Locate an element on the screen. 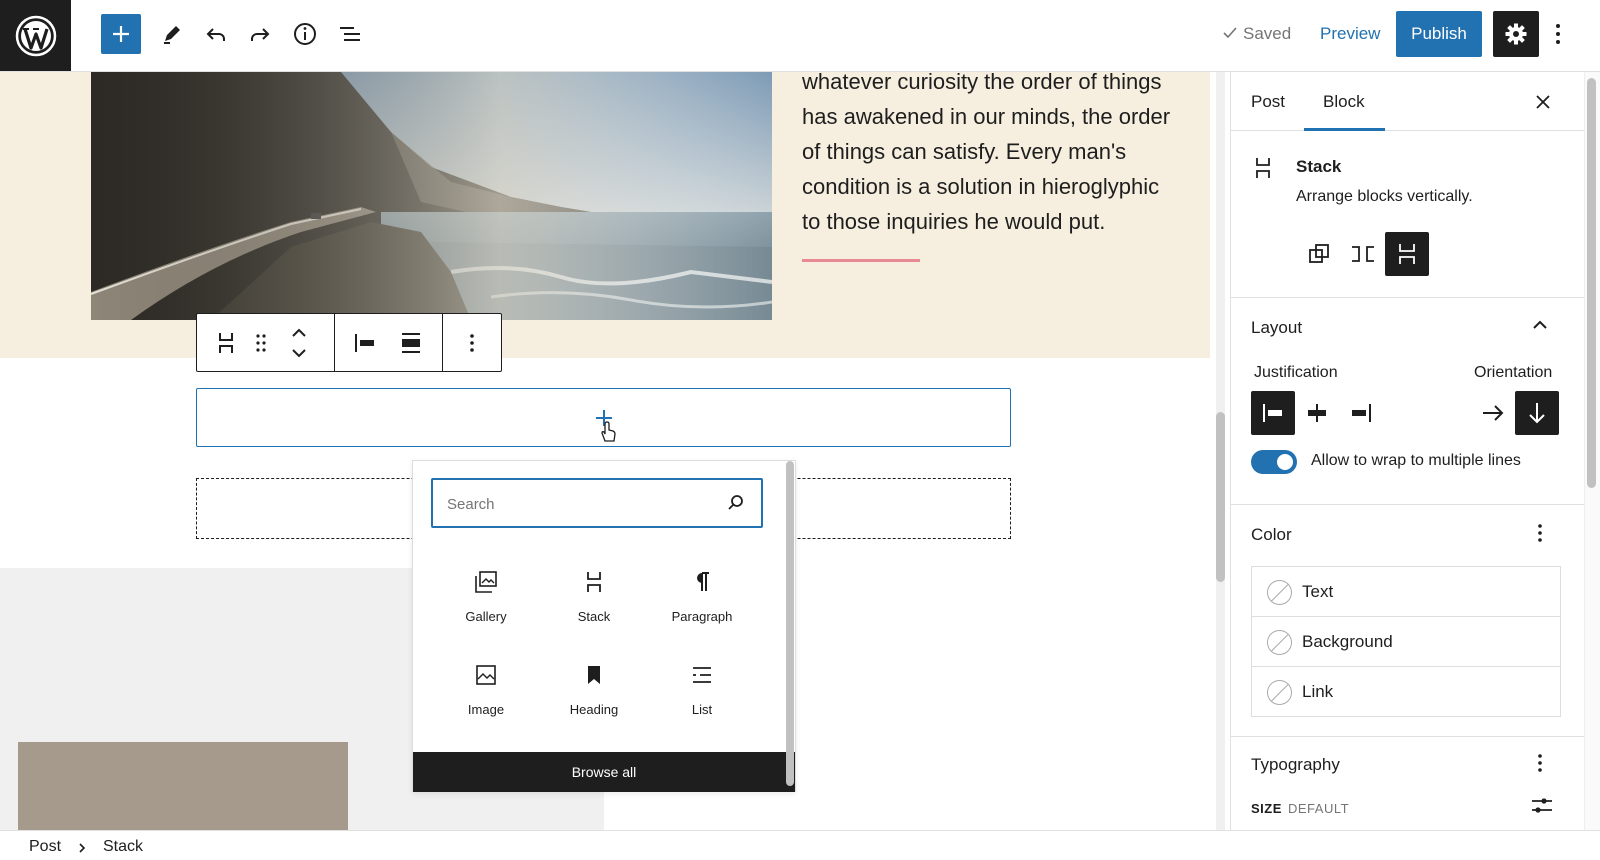 The image size is (1600, 860). block-options-button is located at coordinates (472, 343).